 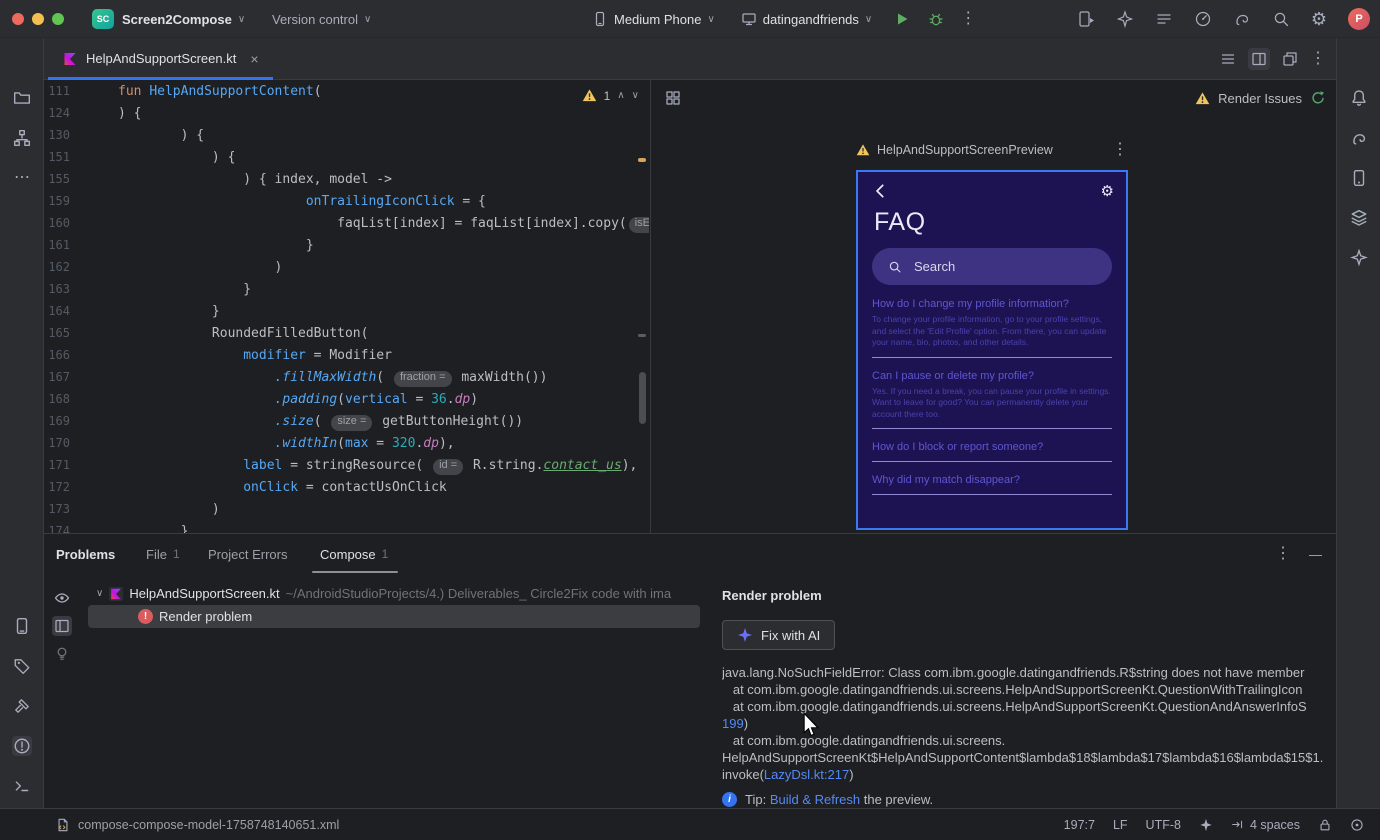 I want to click on ai-assistant-icon, so click(x=1125, y=19).